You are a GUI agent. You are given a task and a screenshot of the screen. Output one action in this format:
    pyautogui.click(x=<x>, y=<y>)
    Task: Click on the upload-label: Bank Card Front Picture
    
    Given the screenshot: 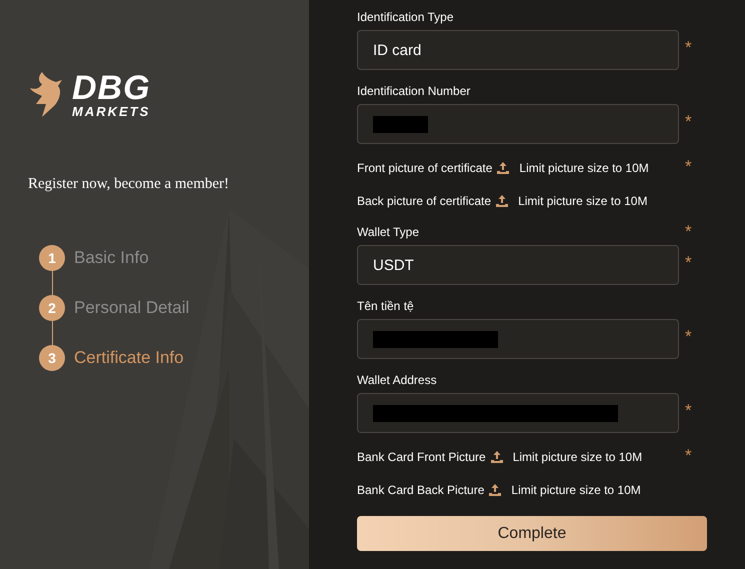 What is the action you would take?
    pyautogui.click(x=421, y=457)
    